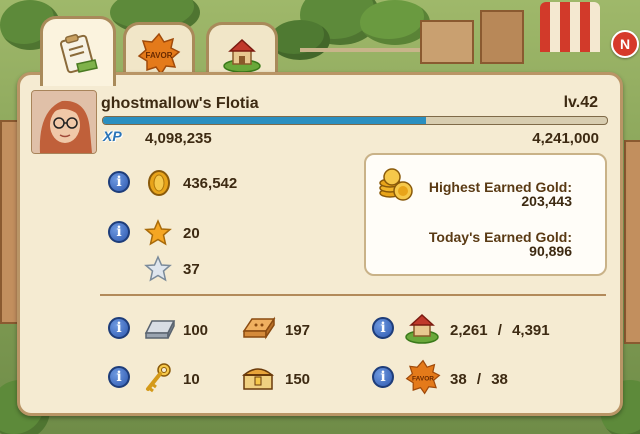 The height and width of the screenshot is (434, 640). Describe the element at coordinates (159, 183) in the screenshot. I see `gold-coin-icon` at that location.